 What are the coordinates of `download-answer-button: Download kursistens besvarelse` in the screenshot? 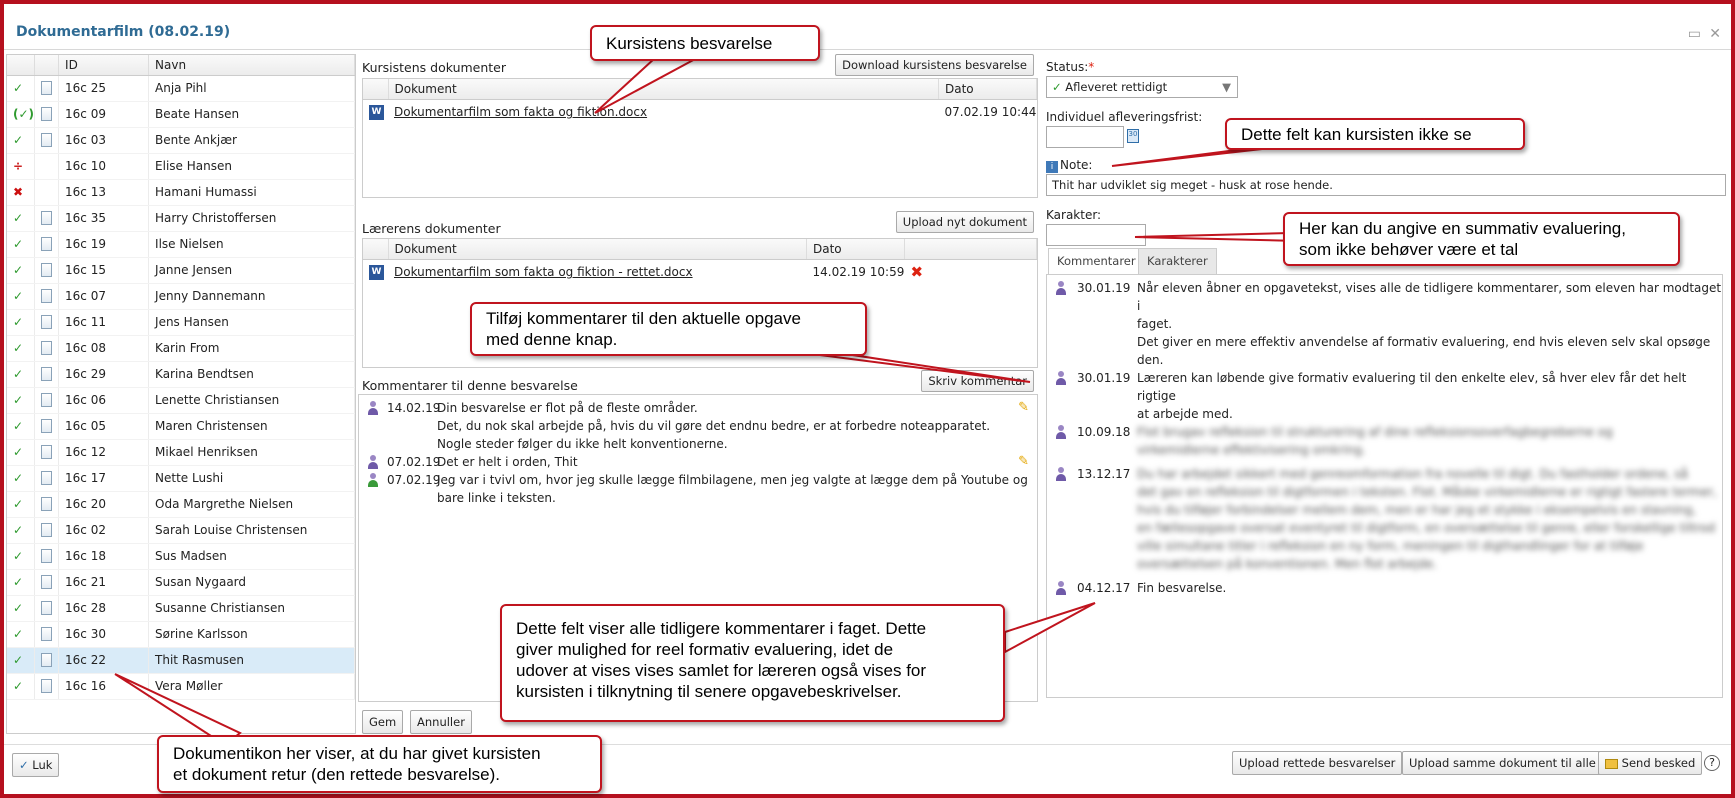 It's located at (934, 65).